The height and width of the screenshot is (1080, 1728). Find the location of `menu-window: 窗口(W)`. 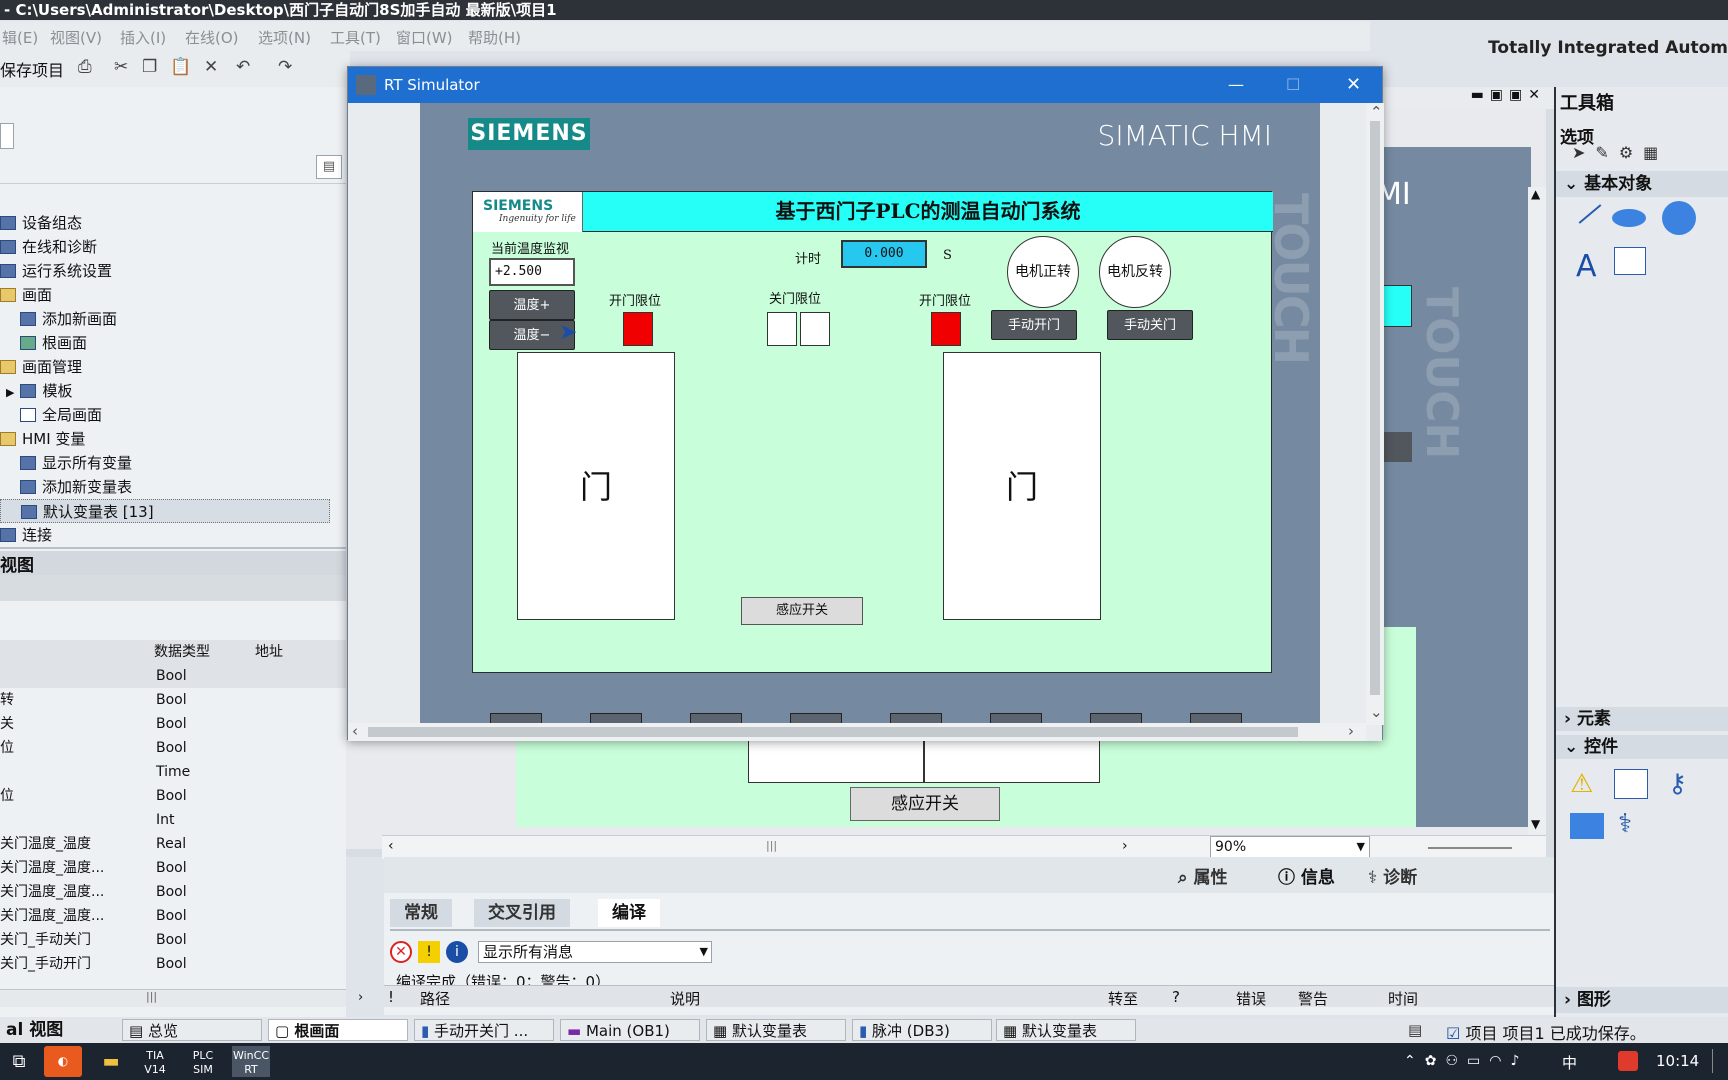

menu-window: 窗口(W) is located at coordinates (424, 37).